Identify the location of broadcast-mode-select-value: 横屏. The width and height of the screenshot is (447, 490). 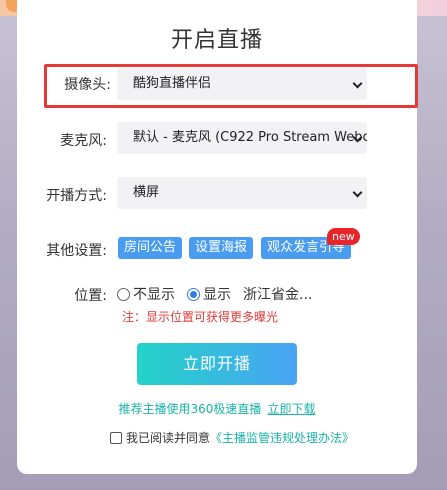
(146, 192).